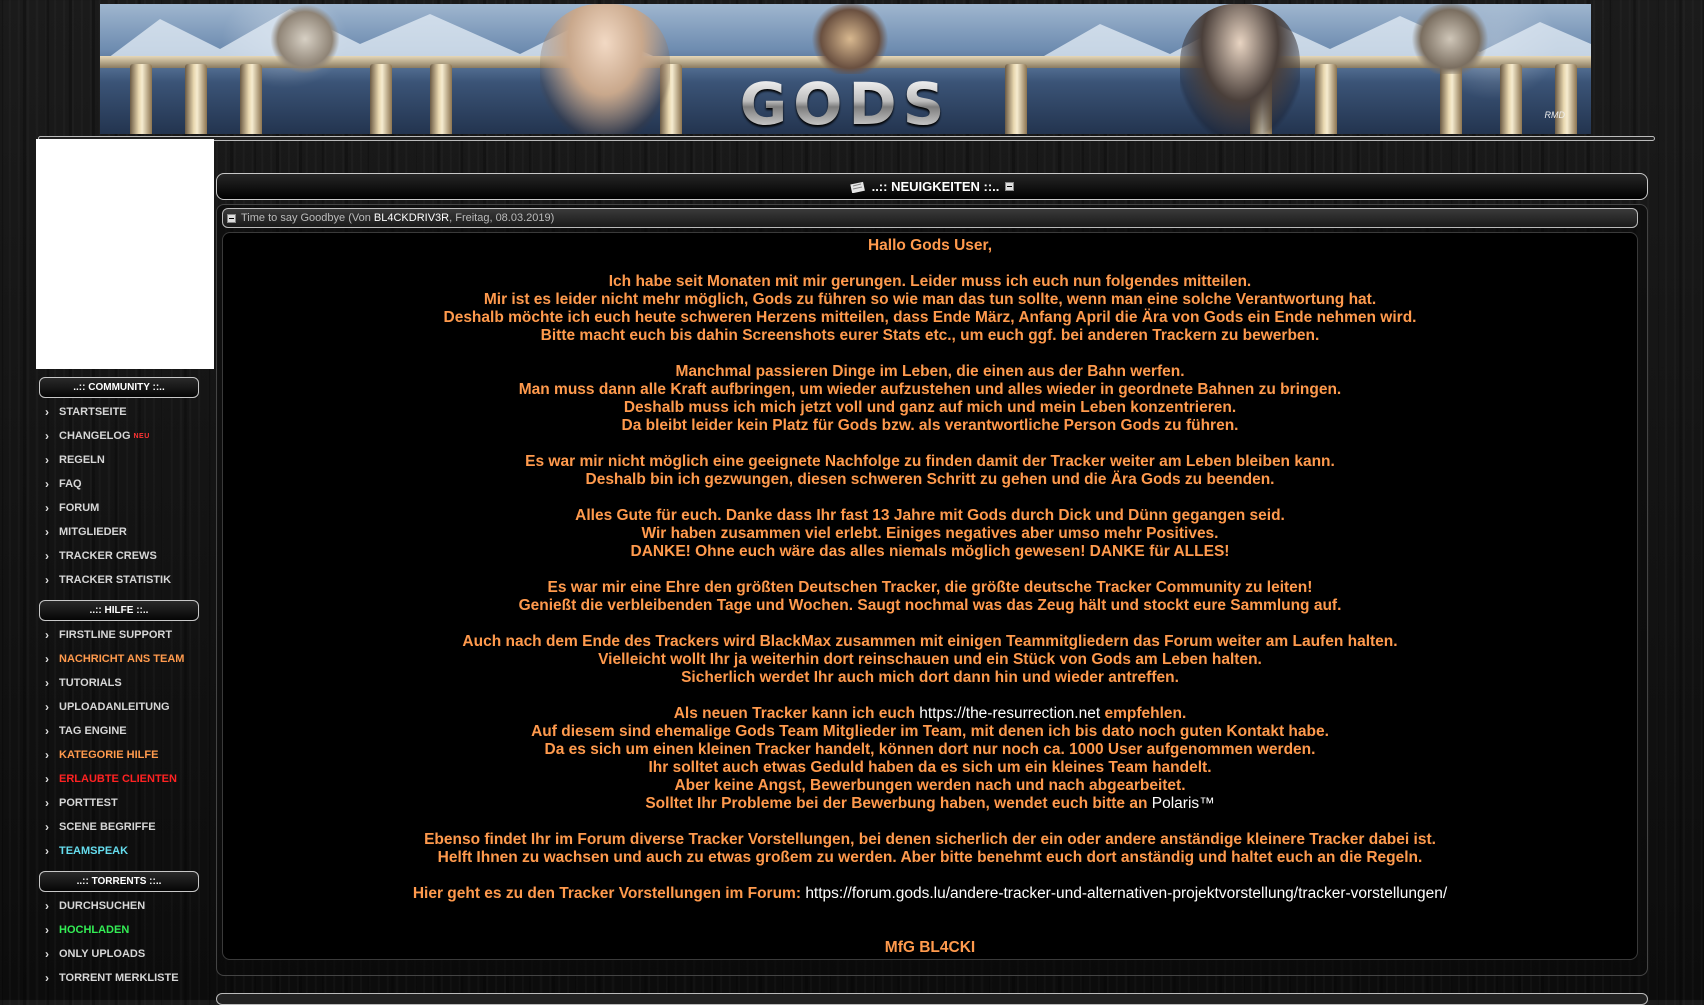 Image resolution: width=1704 pixels, height=1005 pixels. I want to click on sidebar-item-label: HOCHLADEN, so click(94, 930).